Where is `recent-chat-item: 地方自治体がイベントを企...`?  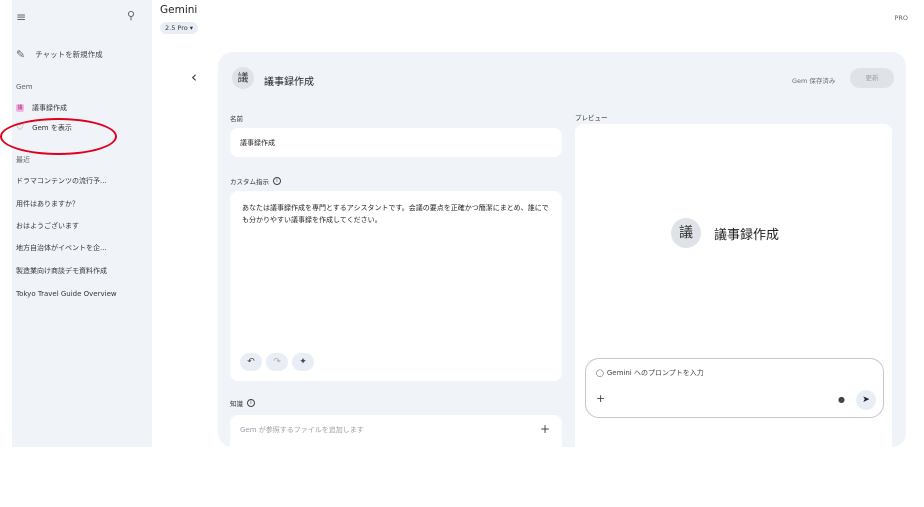
recent-chat-item: 地方自治体がイベントを企... is located at coordinates (81, 248).